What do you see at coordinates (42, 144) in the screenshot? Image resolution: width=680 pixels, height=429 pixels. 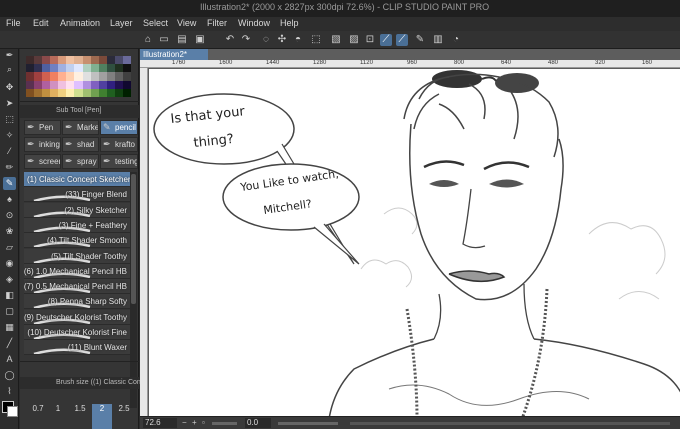 I see `tab-inking: ✒ inking` at bounding box center [42, 144].